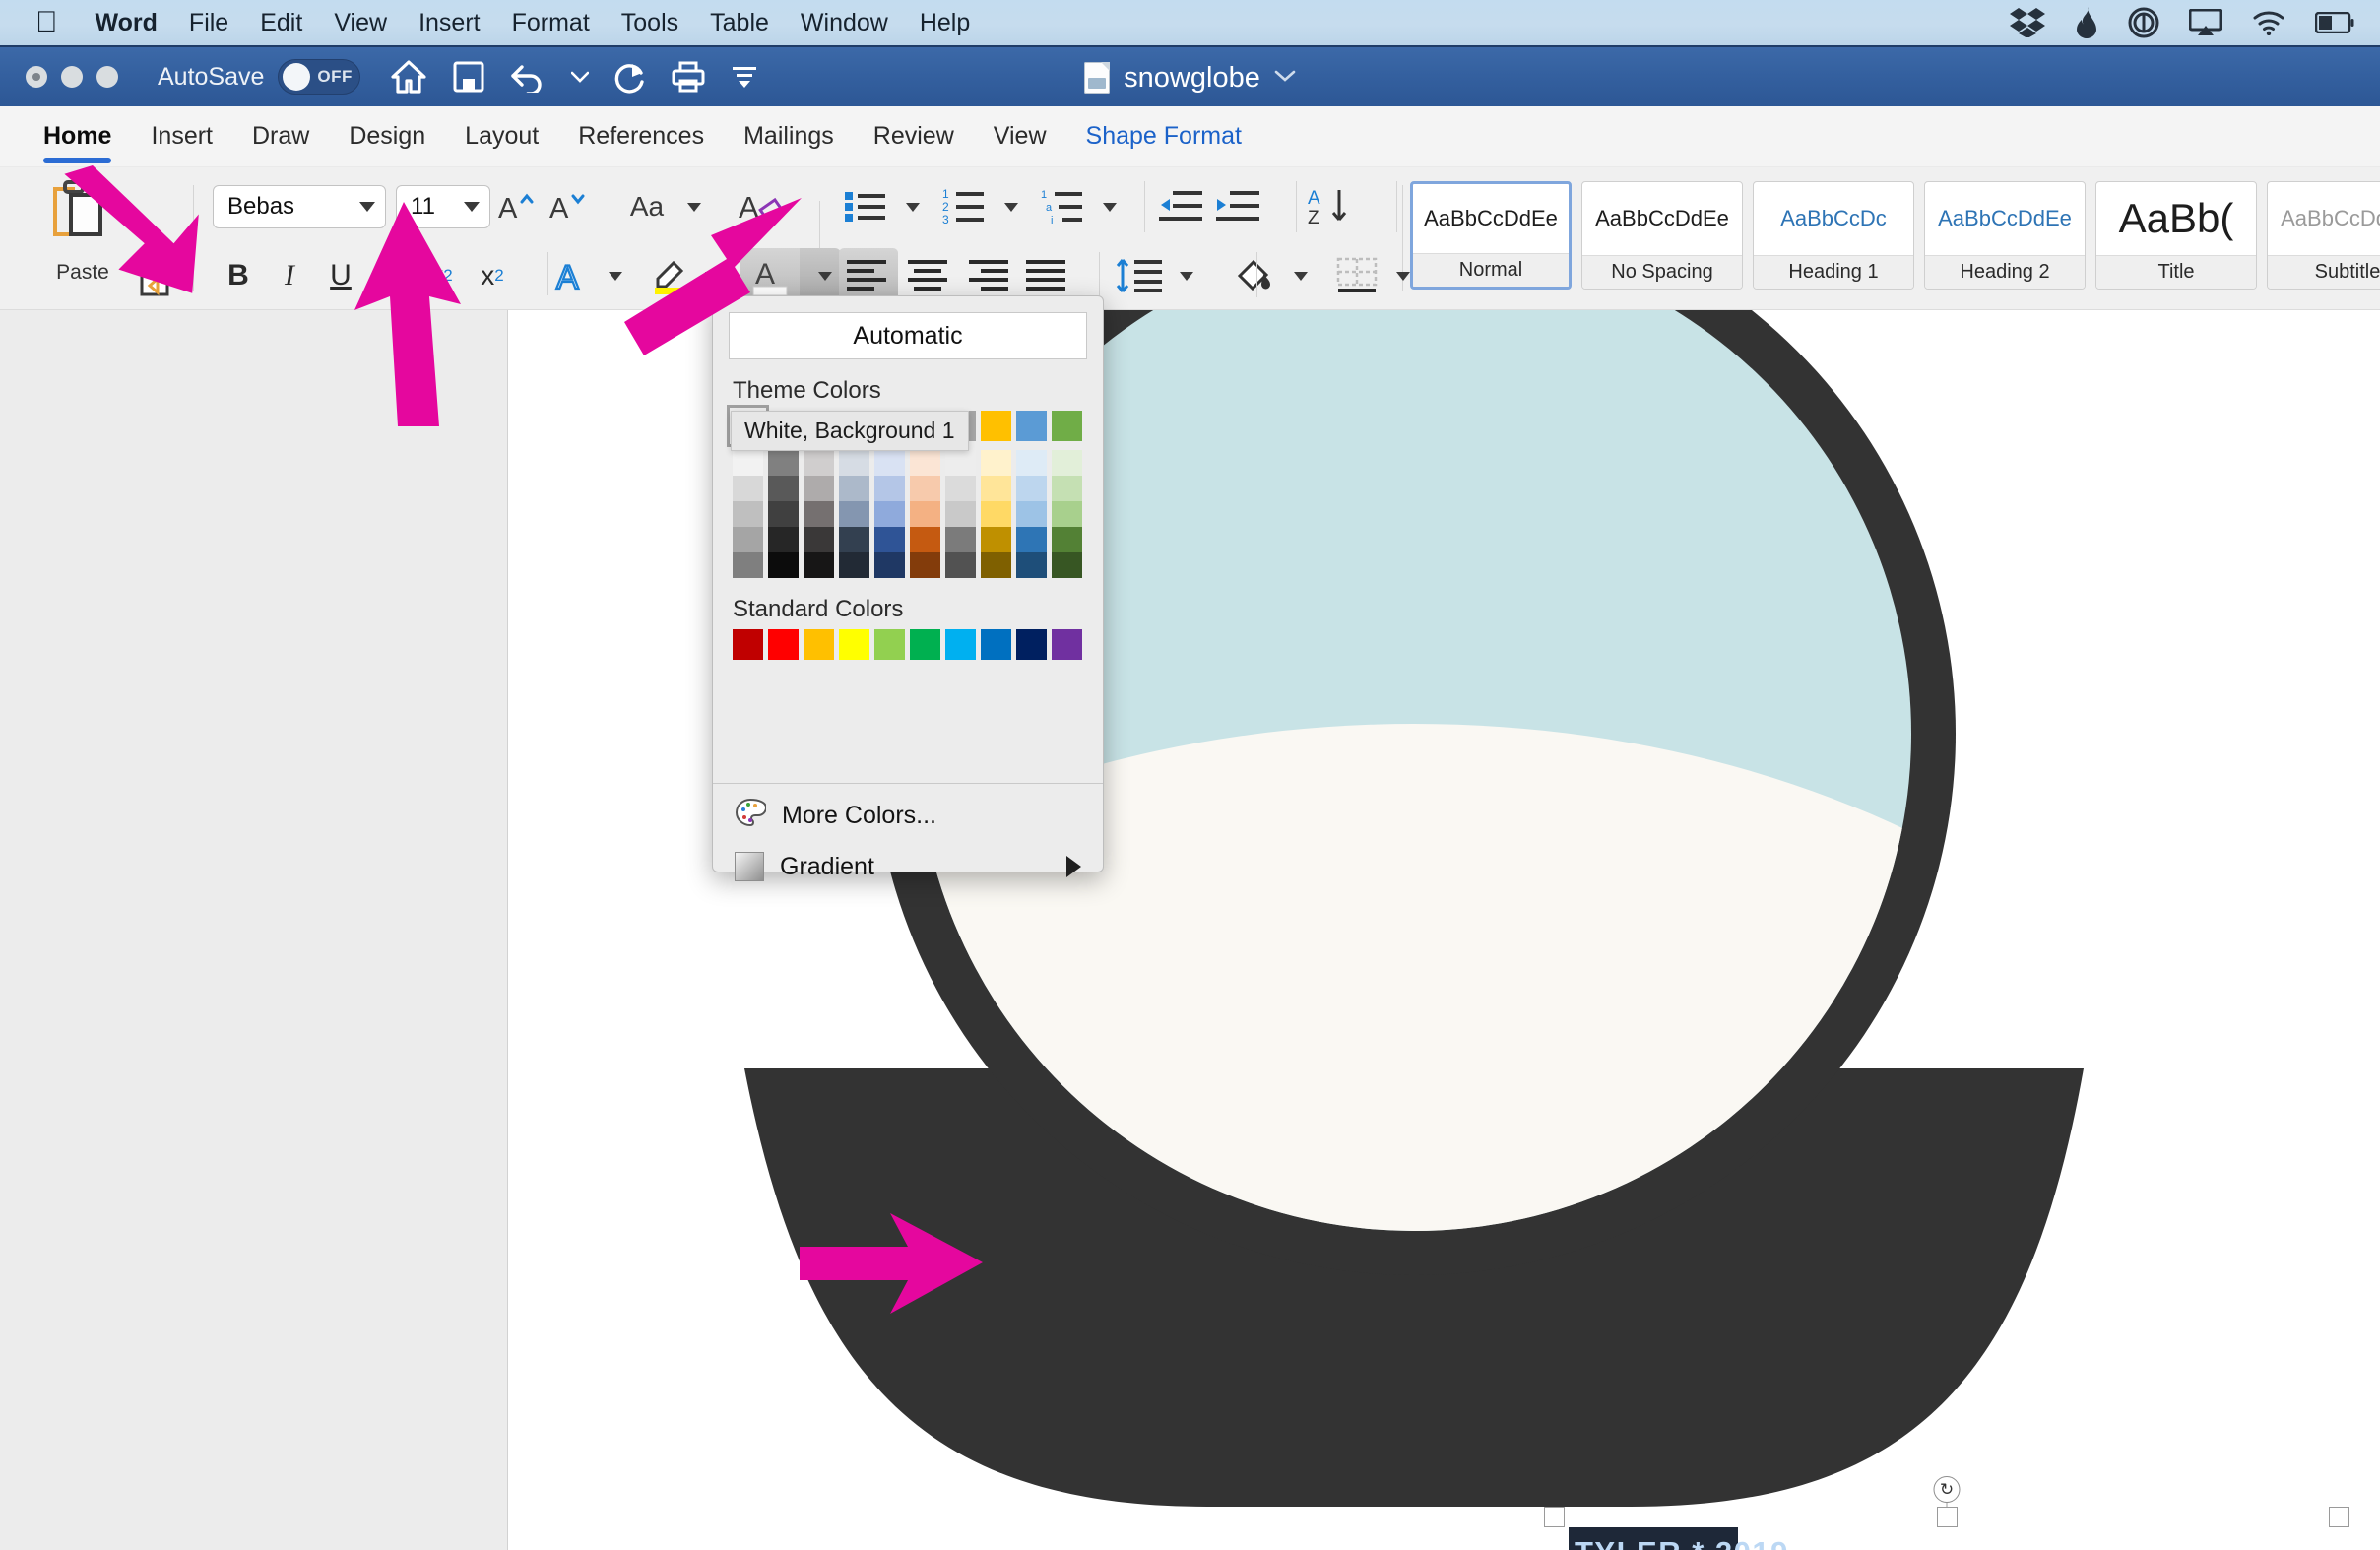 The image size is (2380, 1550). I want to click on battery-icon, so click(2334, 22).